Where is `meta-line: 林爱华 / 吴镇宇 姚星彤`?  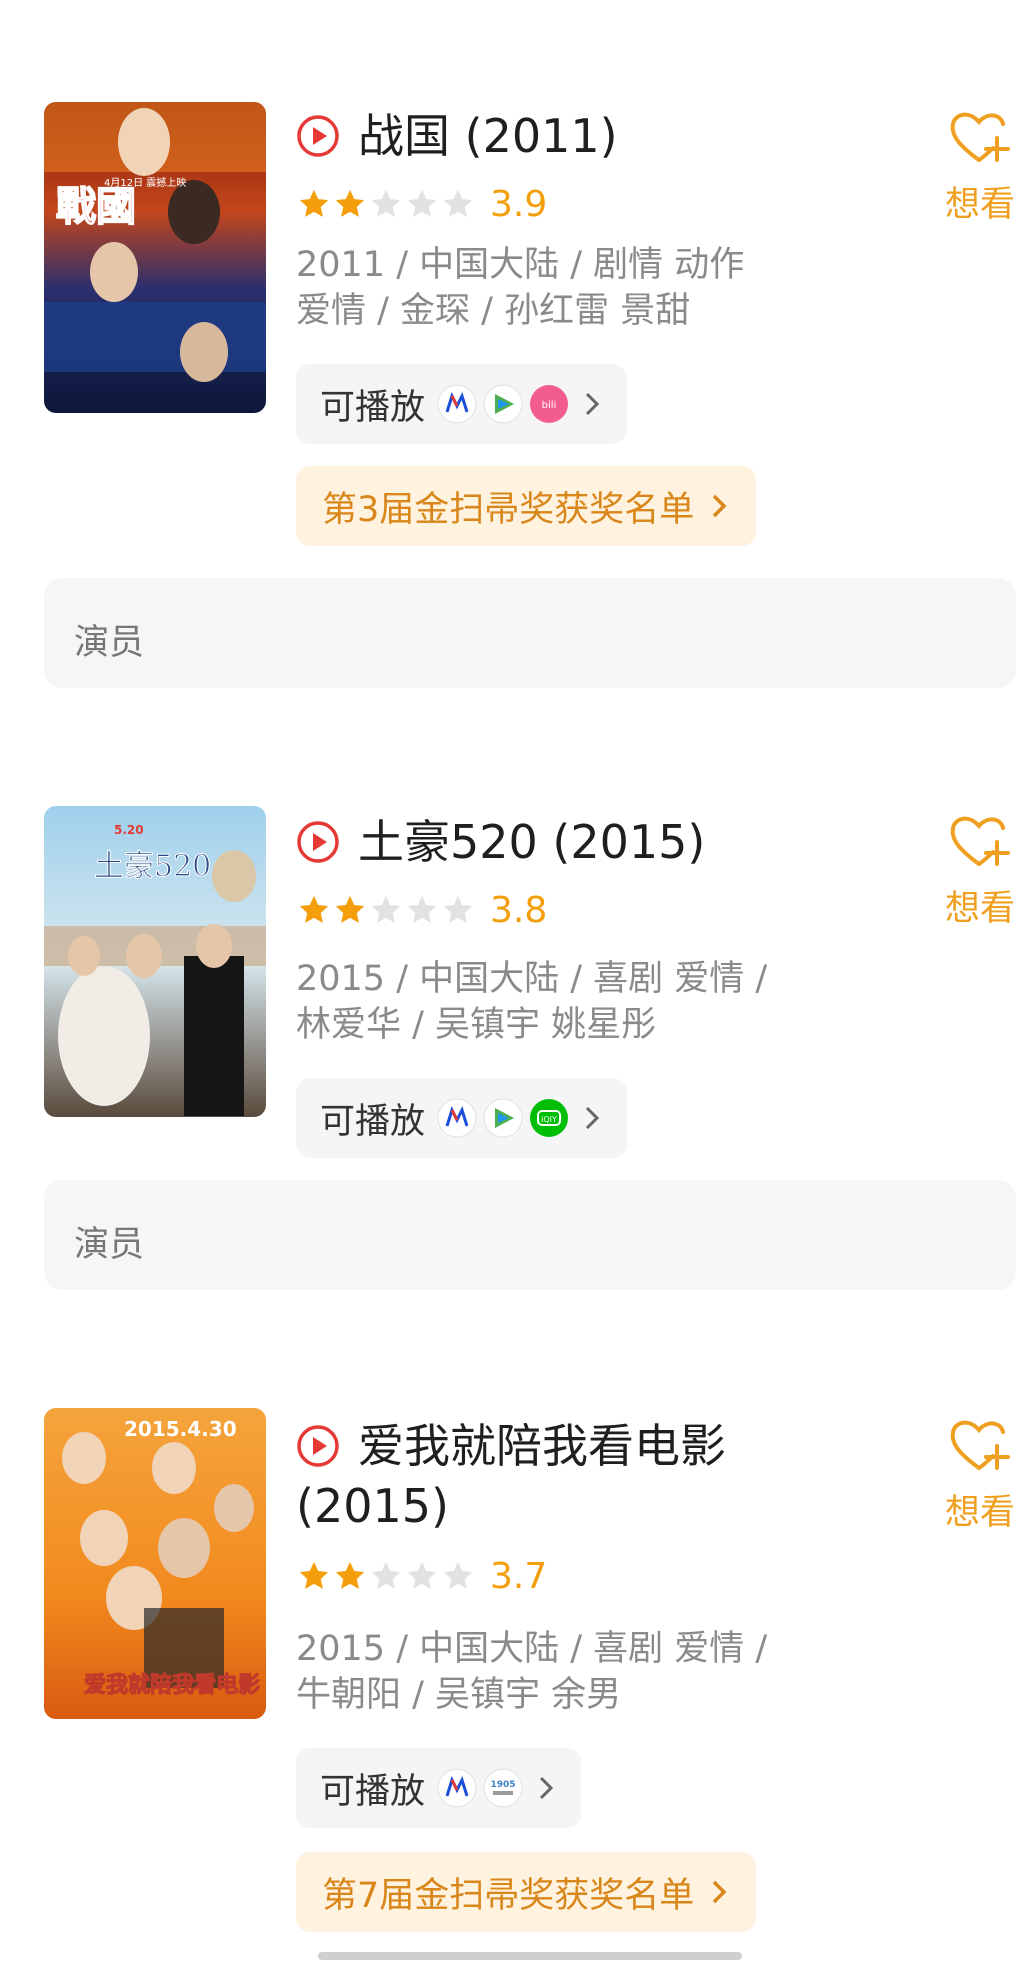 meta-line: 林爱华 / 吴镇宇 姚星彤 is located at coordinates (476, 1025).